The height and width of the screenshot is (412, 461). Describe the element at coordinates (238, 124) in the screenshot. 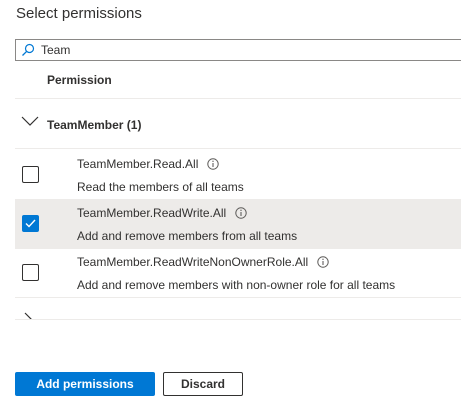

I see `permission-group-teammember: TeamMember (1)` at that location.